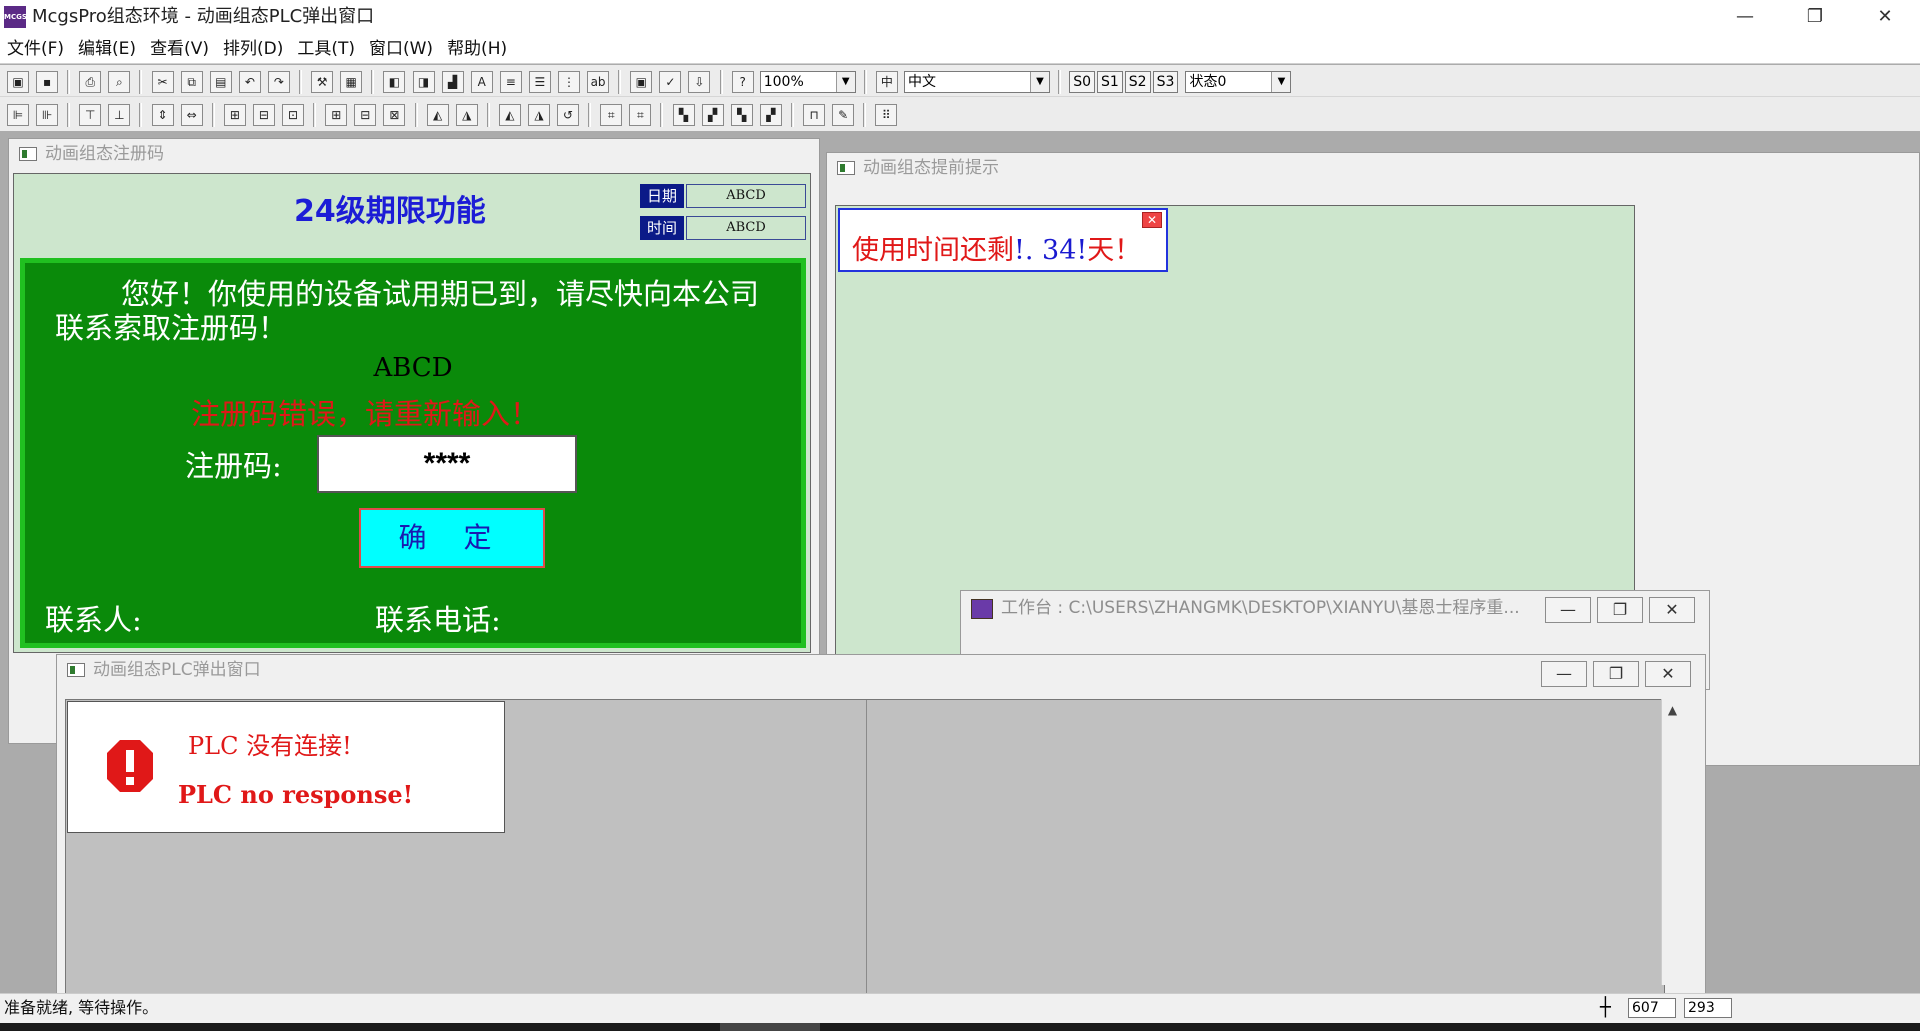 The height and width of the screenshot is (1031, 1920). What do you see at coordinates (662, 196) in the screenshot?
I see `date-label: 日期` at bounding box center [662, 196].